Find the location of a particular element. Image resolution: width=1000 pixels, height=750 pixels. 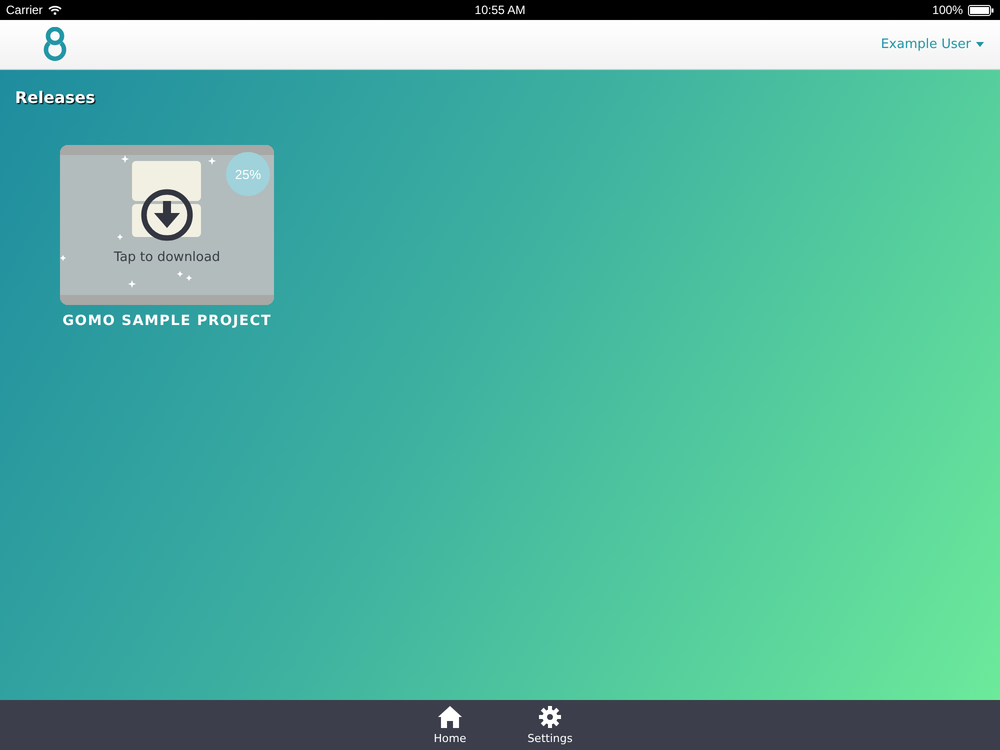

logo-icon is located at coordinates (55, 44).